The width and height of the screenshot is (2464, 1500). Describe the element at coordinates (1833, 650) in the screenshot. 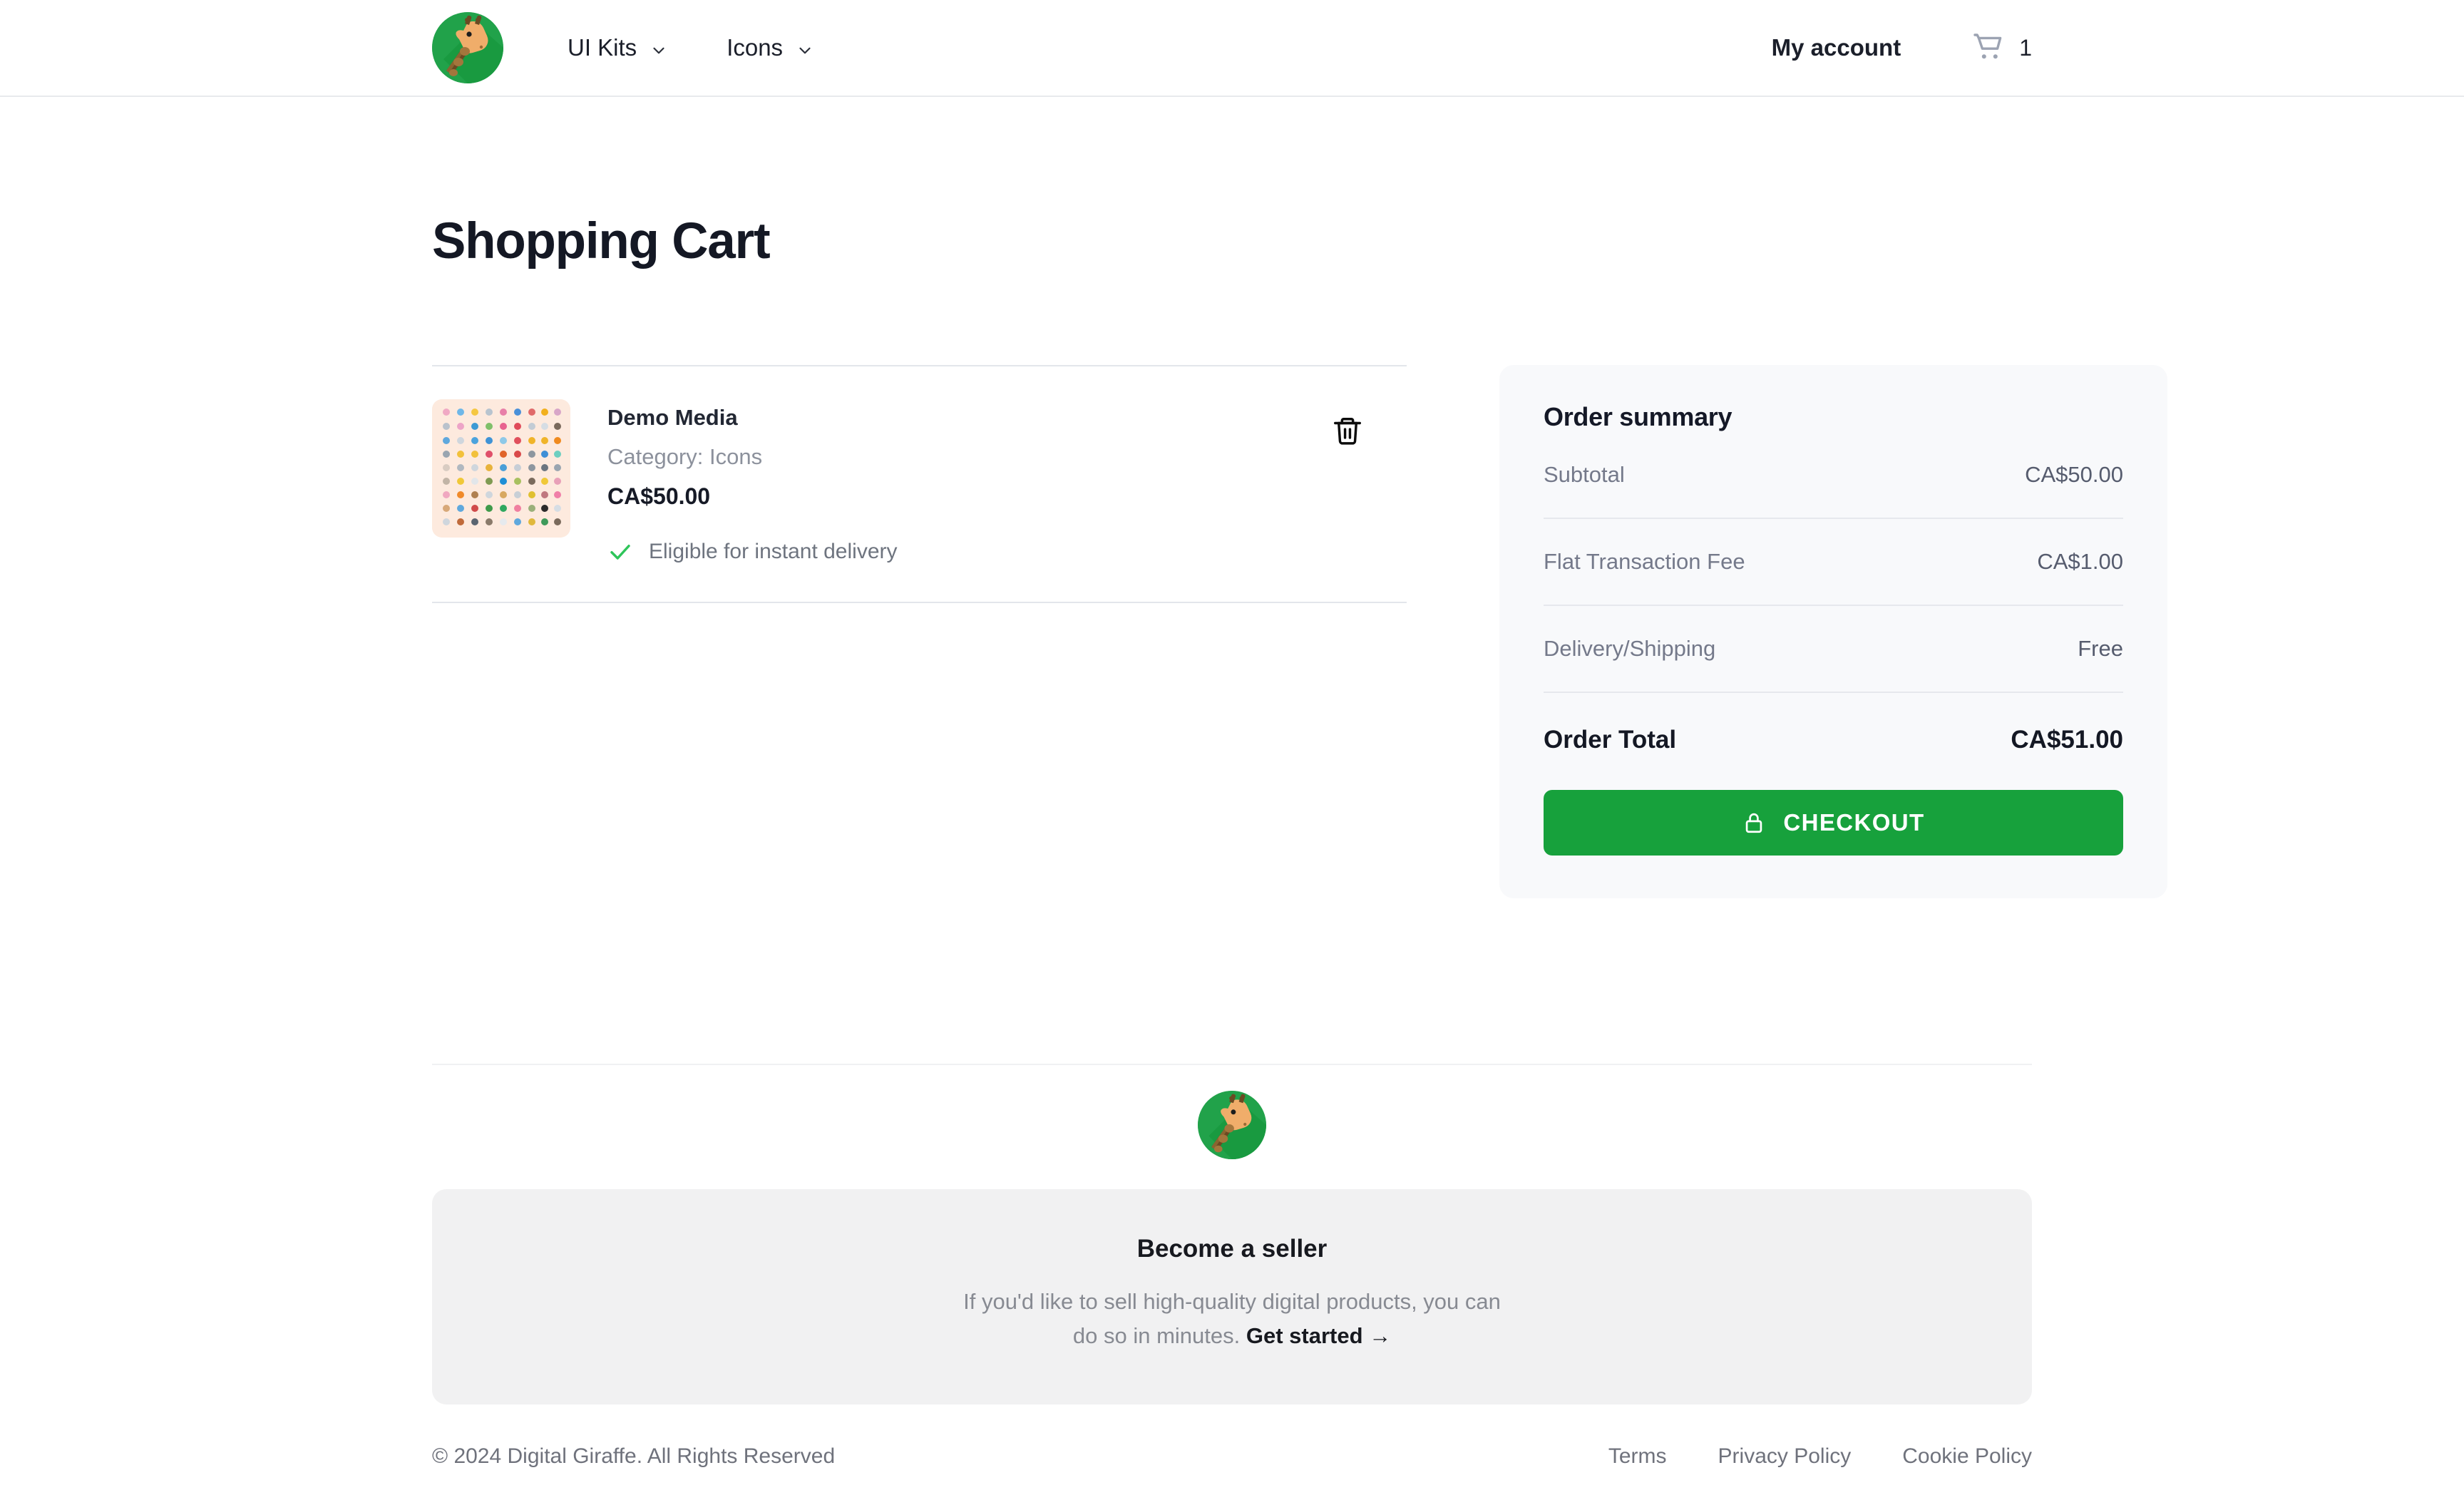

I see `summary-row-shipping: Delivery/Shipping Free` at that location.